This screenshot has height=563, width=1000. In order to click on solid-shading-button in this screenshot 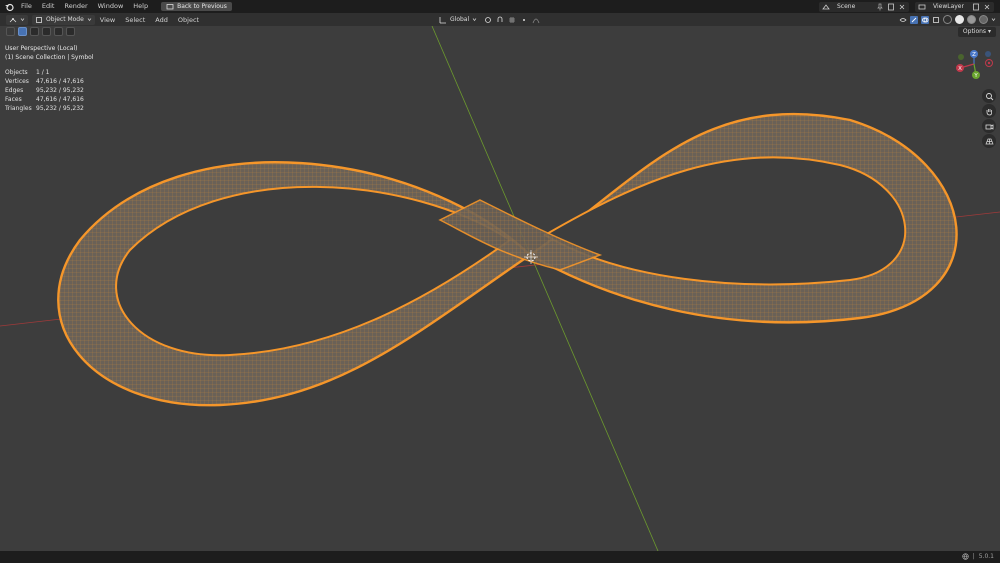, I will do `click(959, 19)`.